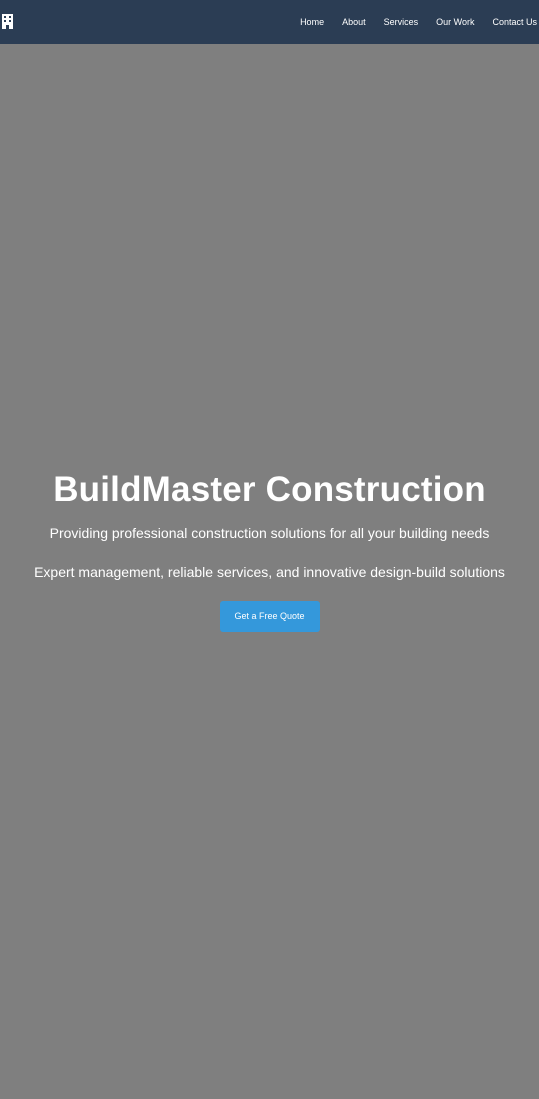 The height and width of the screenshot is (1099, 539). I want to click on hero-title: BuildMaster Construction, so click(269, 489).